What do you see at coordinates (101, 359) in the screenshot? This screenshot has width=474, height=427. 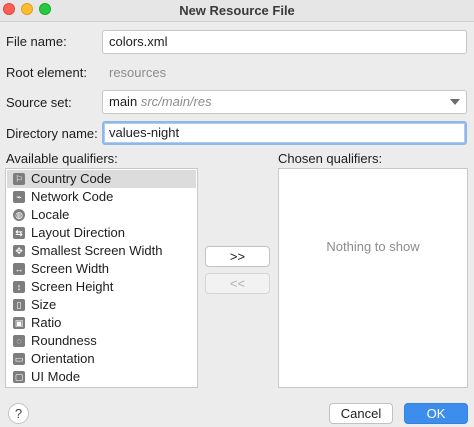 I see `list-item-orientation: ▭ Orientation` at bounding box center [101, 359].